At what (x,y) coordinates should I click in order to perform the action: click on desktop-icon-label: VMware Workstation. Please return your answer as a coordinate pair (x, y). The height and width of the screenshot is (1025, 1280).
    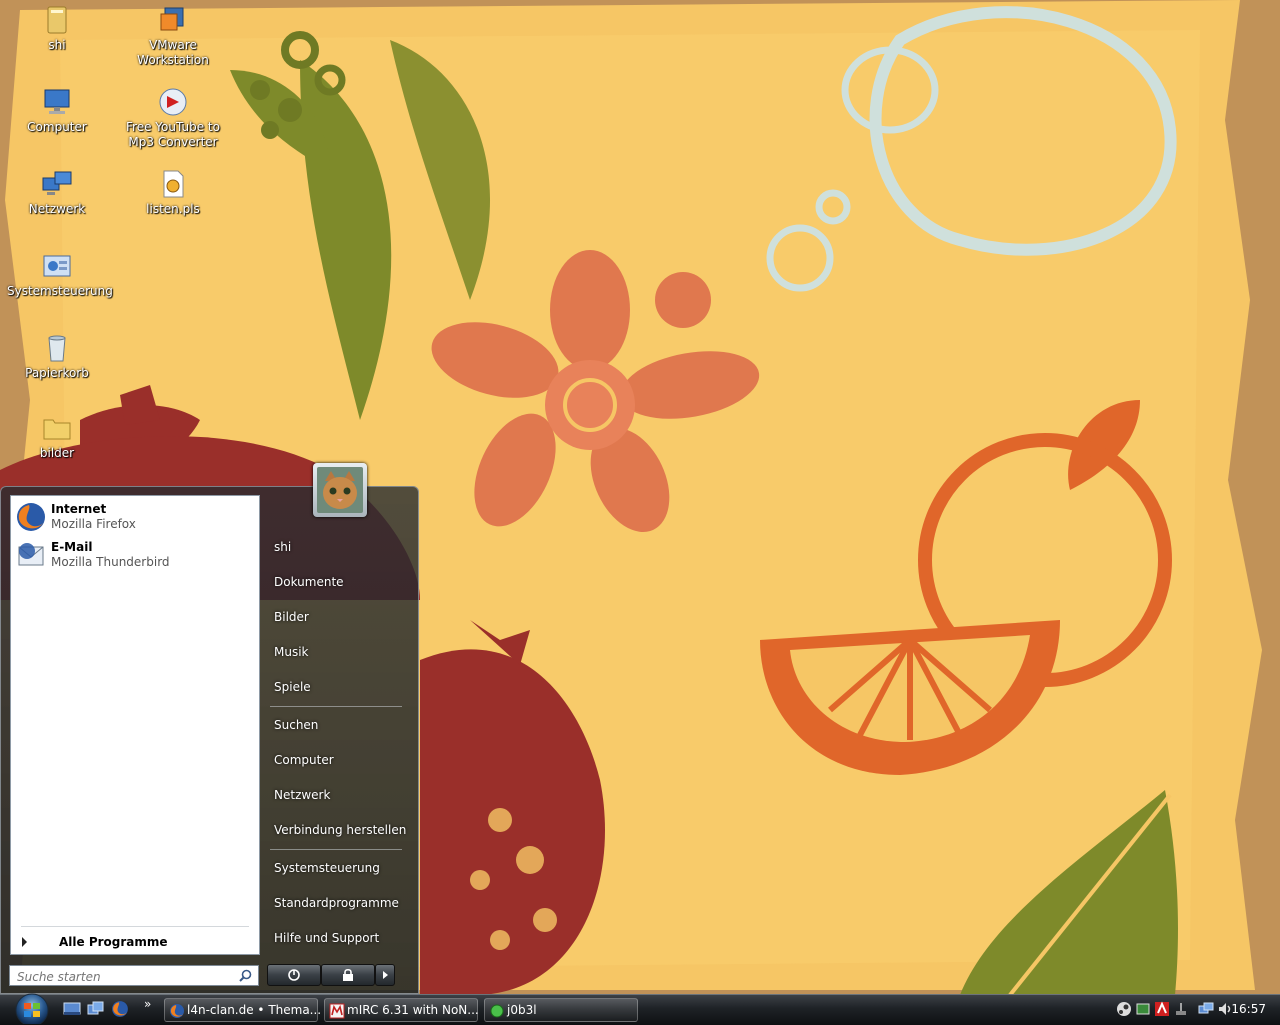
    Looking at the image, I should click on (173, 52).